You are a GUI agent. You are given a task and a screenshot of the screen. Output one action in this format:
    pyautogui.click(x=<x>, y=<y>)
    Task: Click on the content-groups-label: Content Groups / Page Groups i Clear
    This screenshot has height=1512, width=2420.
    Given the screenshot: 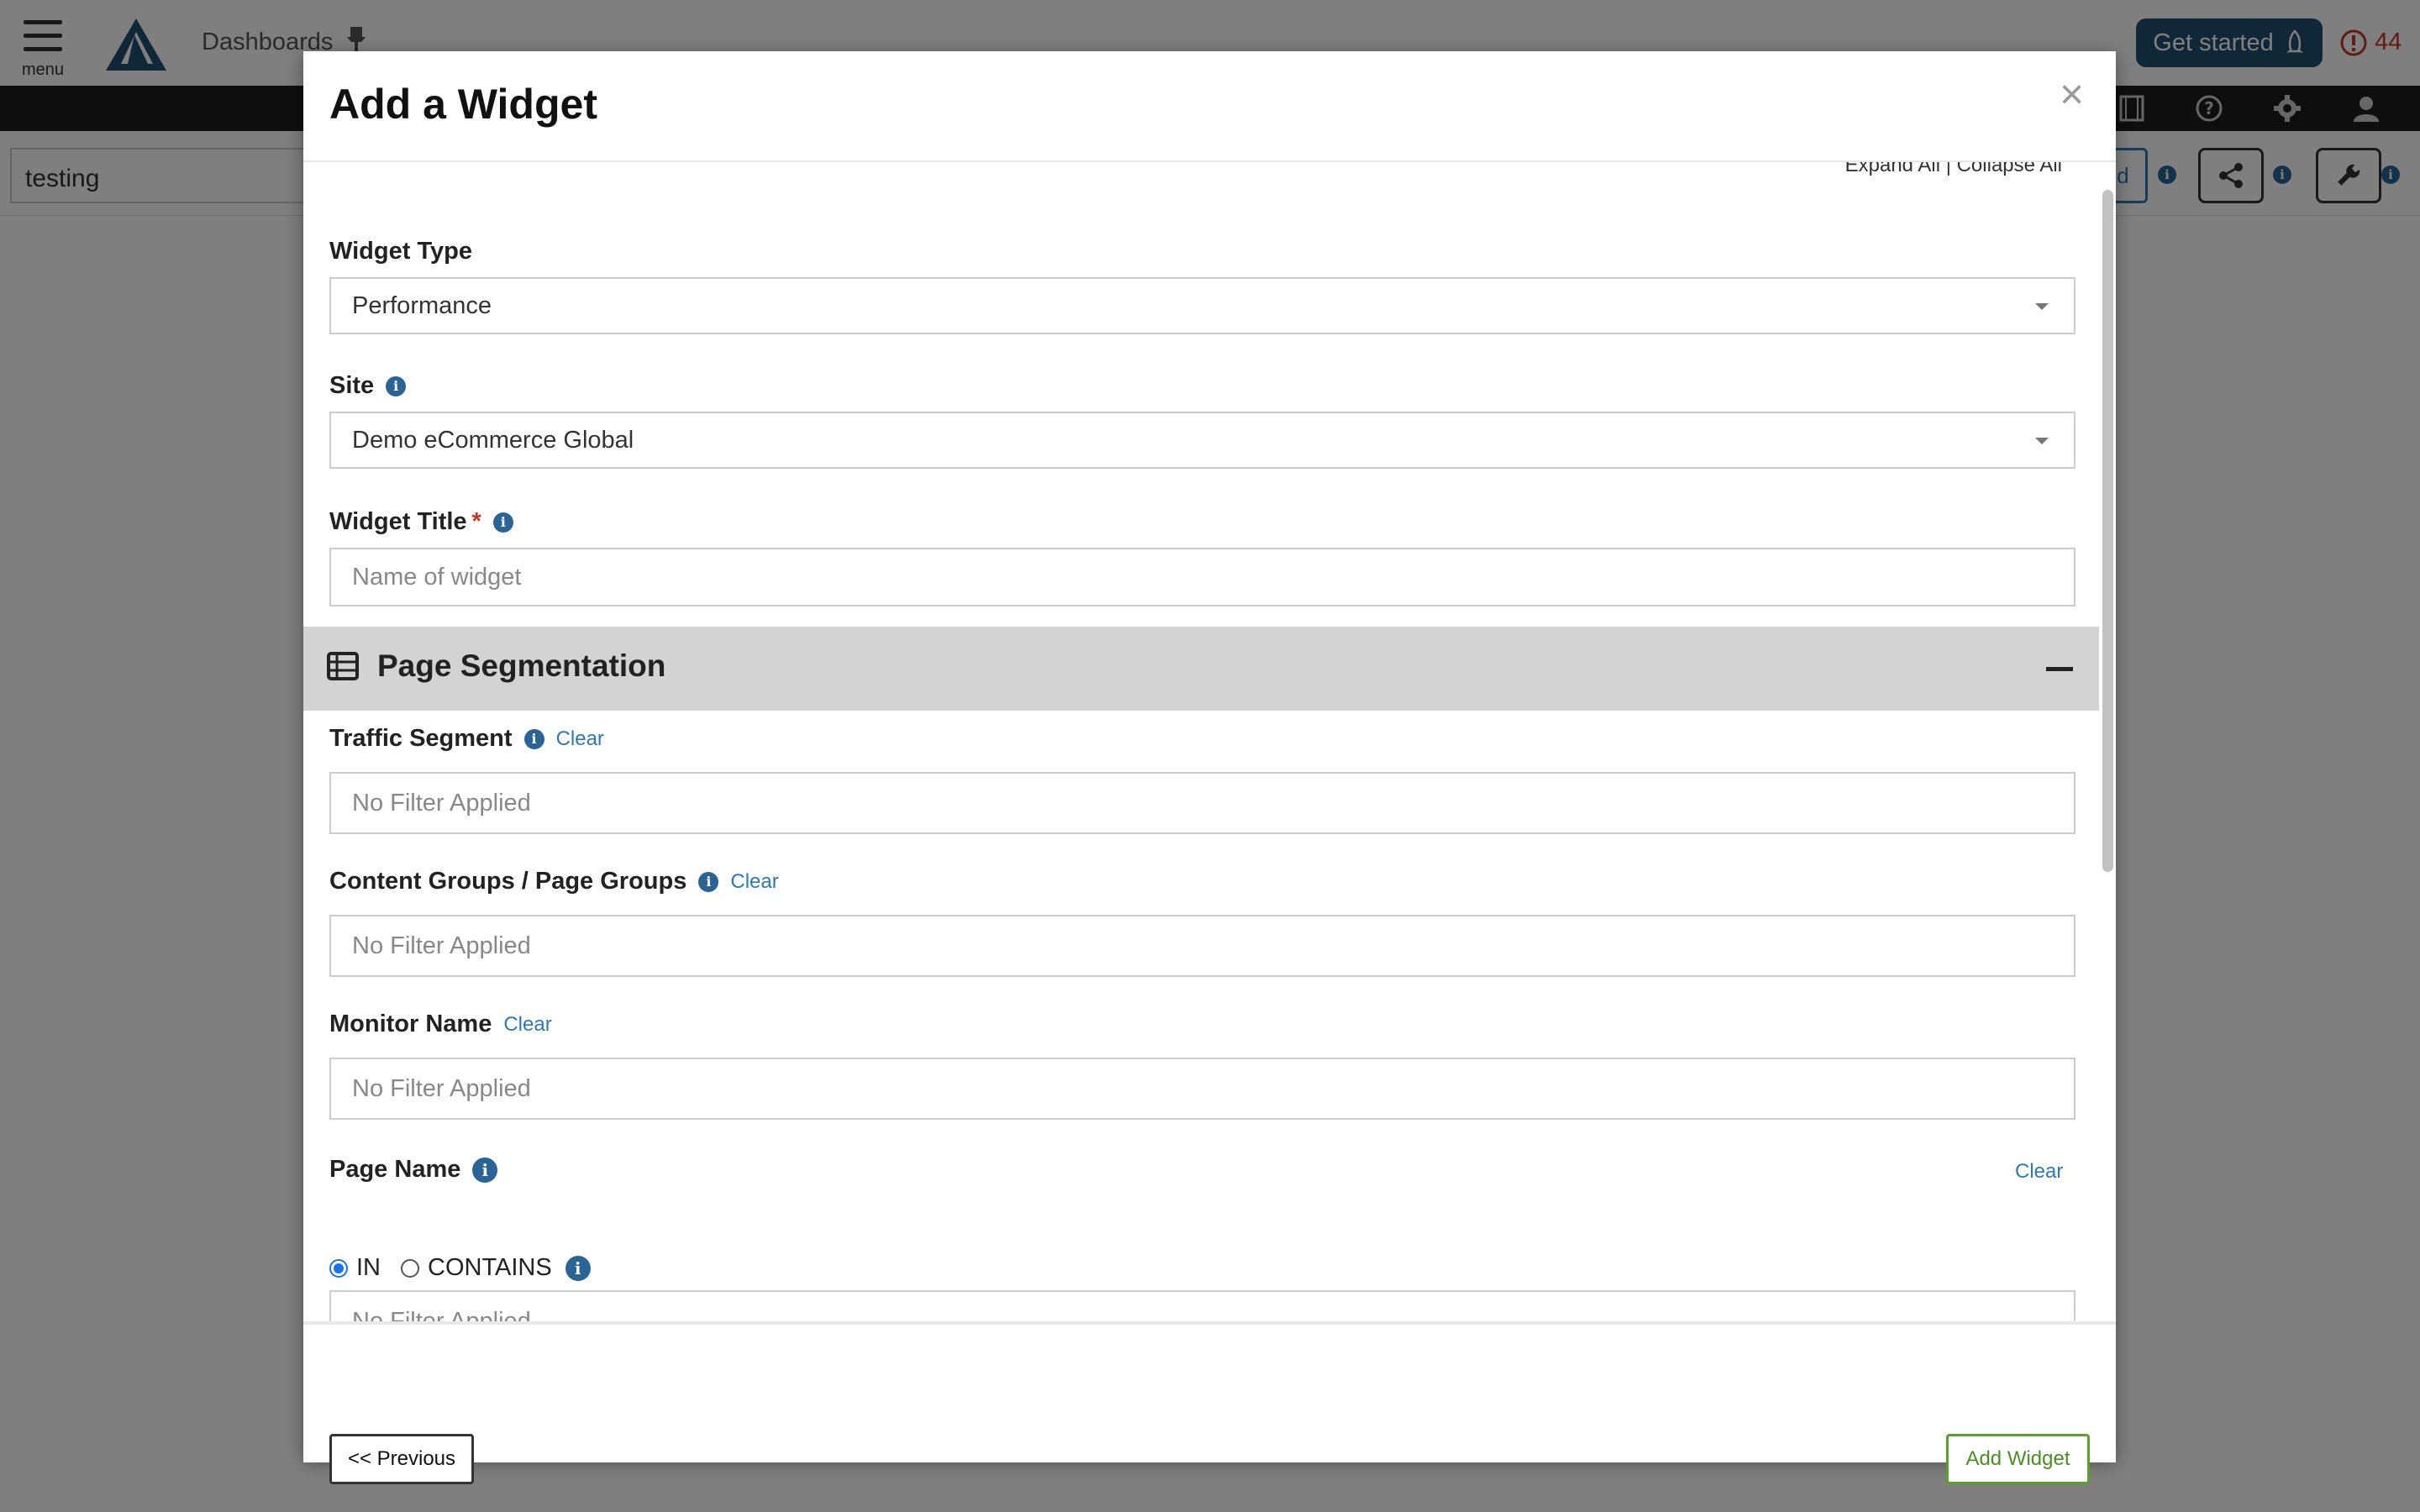 What is the action you would take?
    pyautogui.click(x=554, y=881)
    